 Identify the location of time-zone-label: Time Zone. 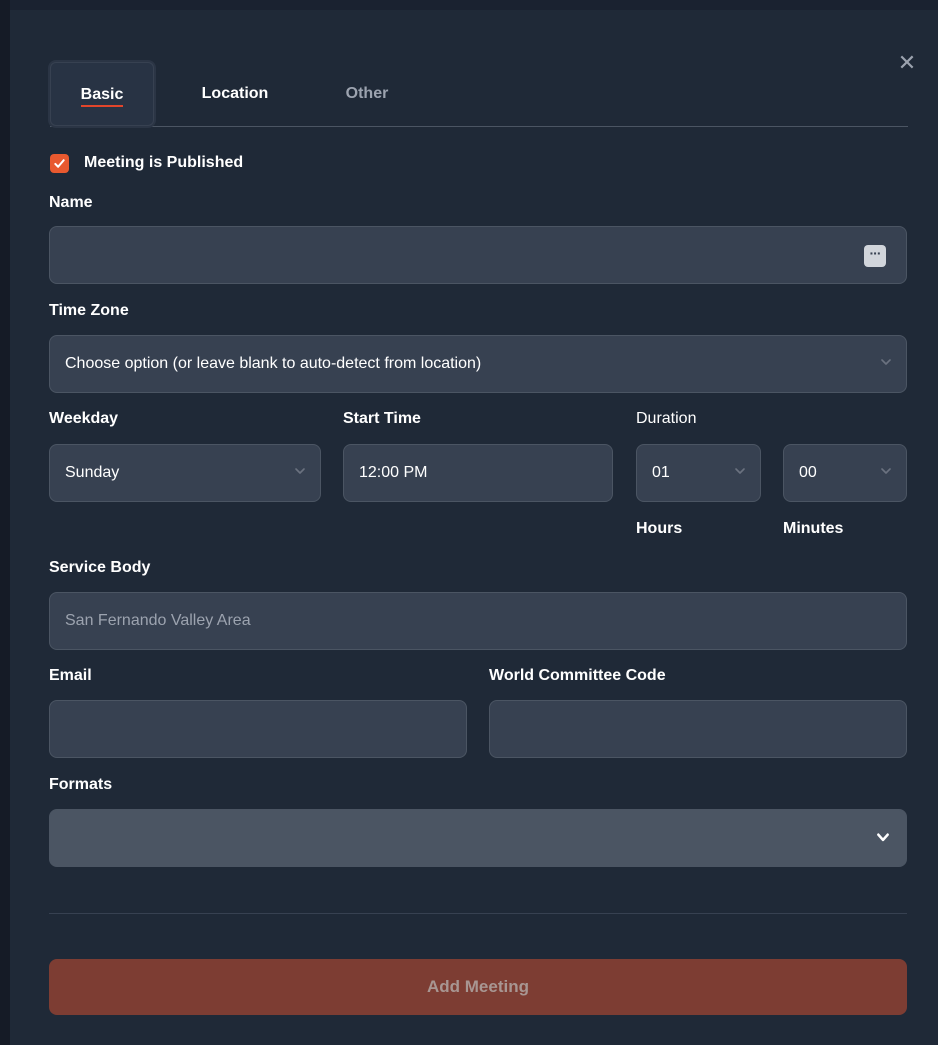
(89, 310).